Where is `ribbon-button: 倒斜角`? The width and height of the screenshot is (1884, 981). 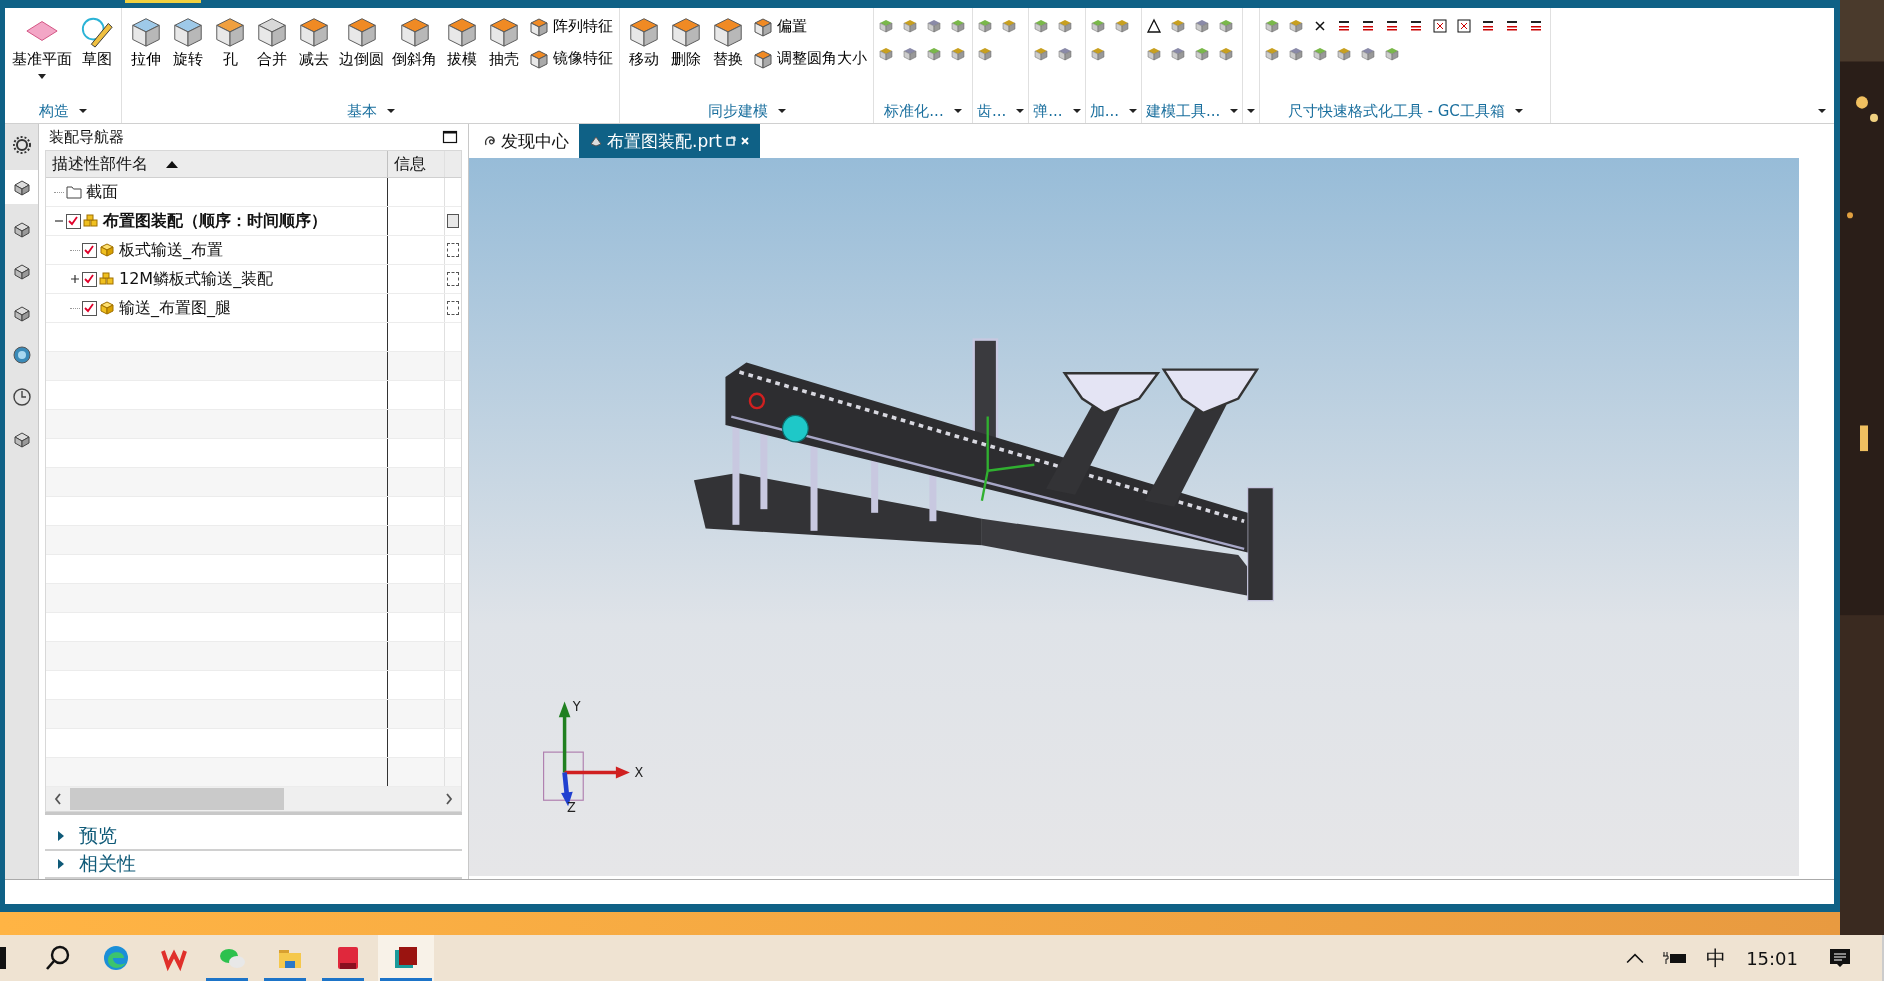
ribbon-button: 倒斜角 is located at coordinates (414, 41).